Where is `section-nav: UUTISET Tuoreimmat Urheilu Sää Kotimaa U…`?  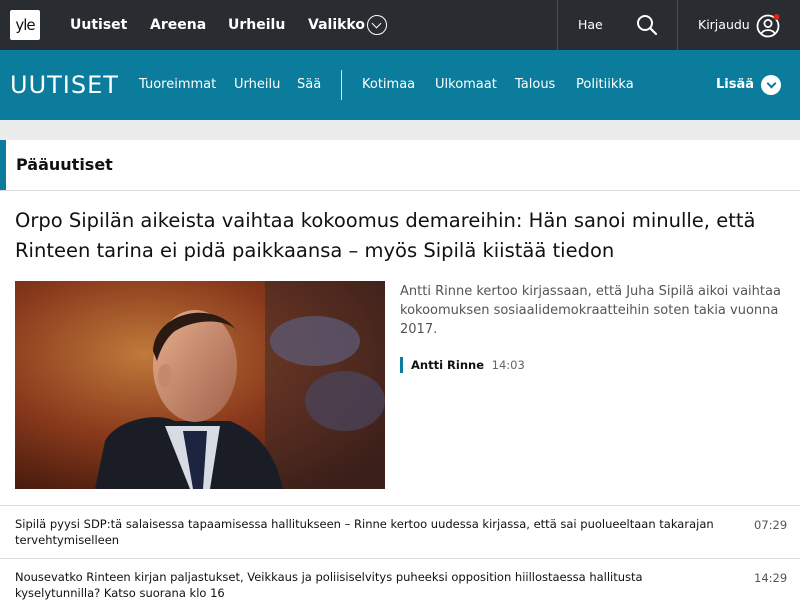
section-nav: UUTISET Tuoreimmat Urheilu Sää Kotimaa U… is located at coordinates (400, 85).